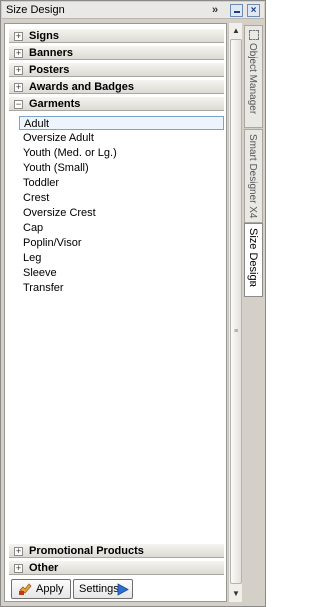 The width and height of the screenshot is (320, 607). What do you see at coordinates (36, 198) in the screenshot?
I see `list-item-label: Crest` at bounding box center [36, 198].